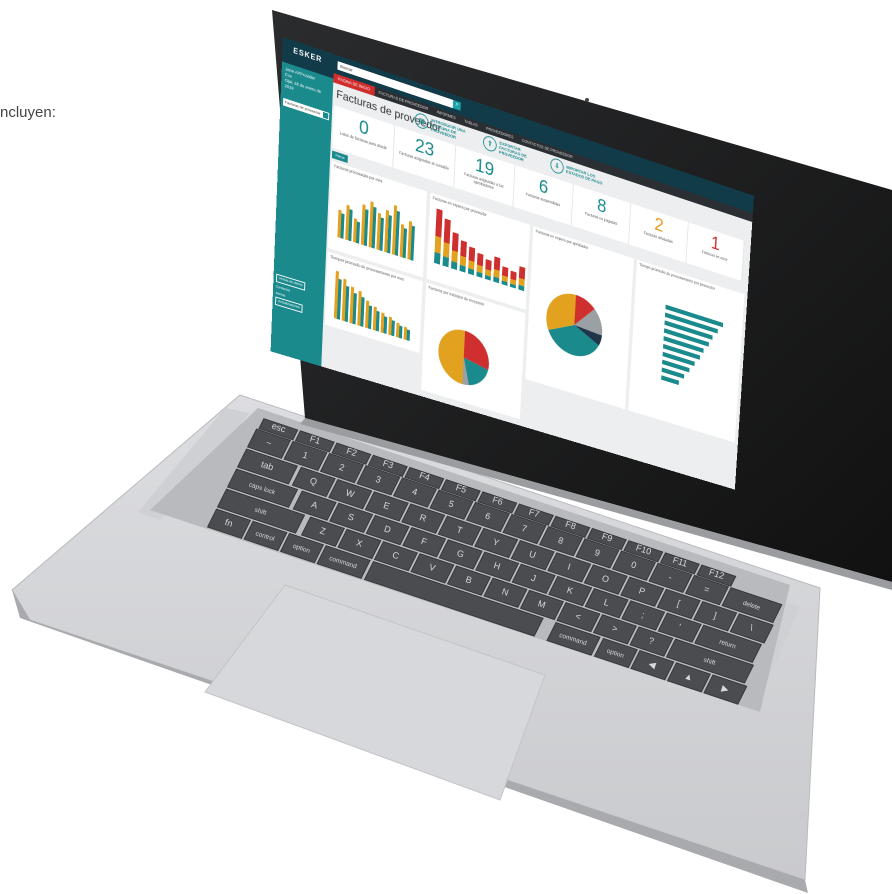  Describe the element at coordinates (325, 116) in the screenshot. I see `sidebar-select-button` at that location.